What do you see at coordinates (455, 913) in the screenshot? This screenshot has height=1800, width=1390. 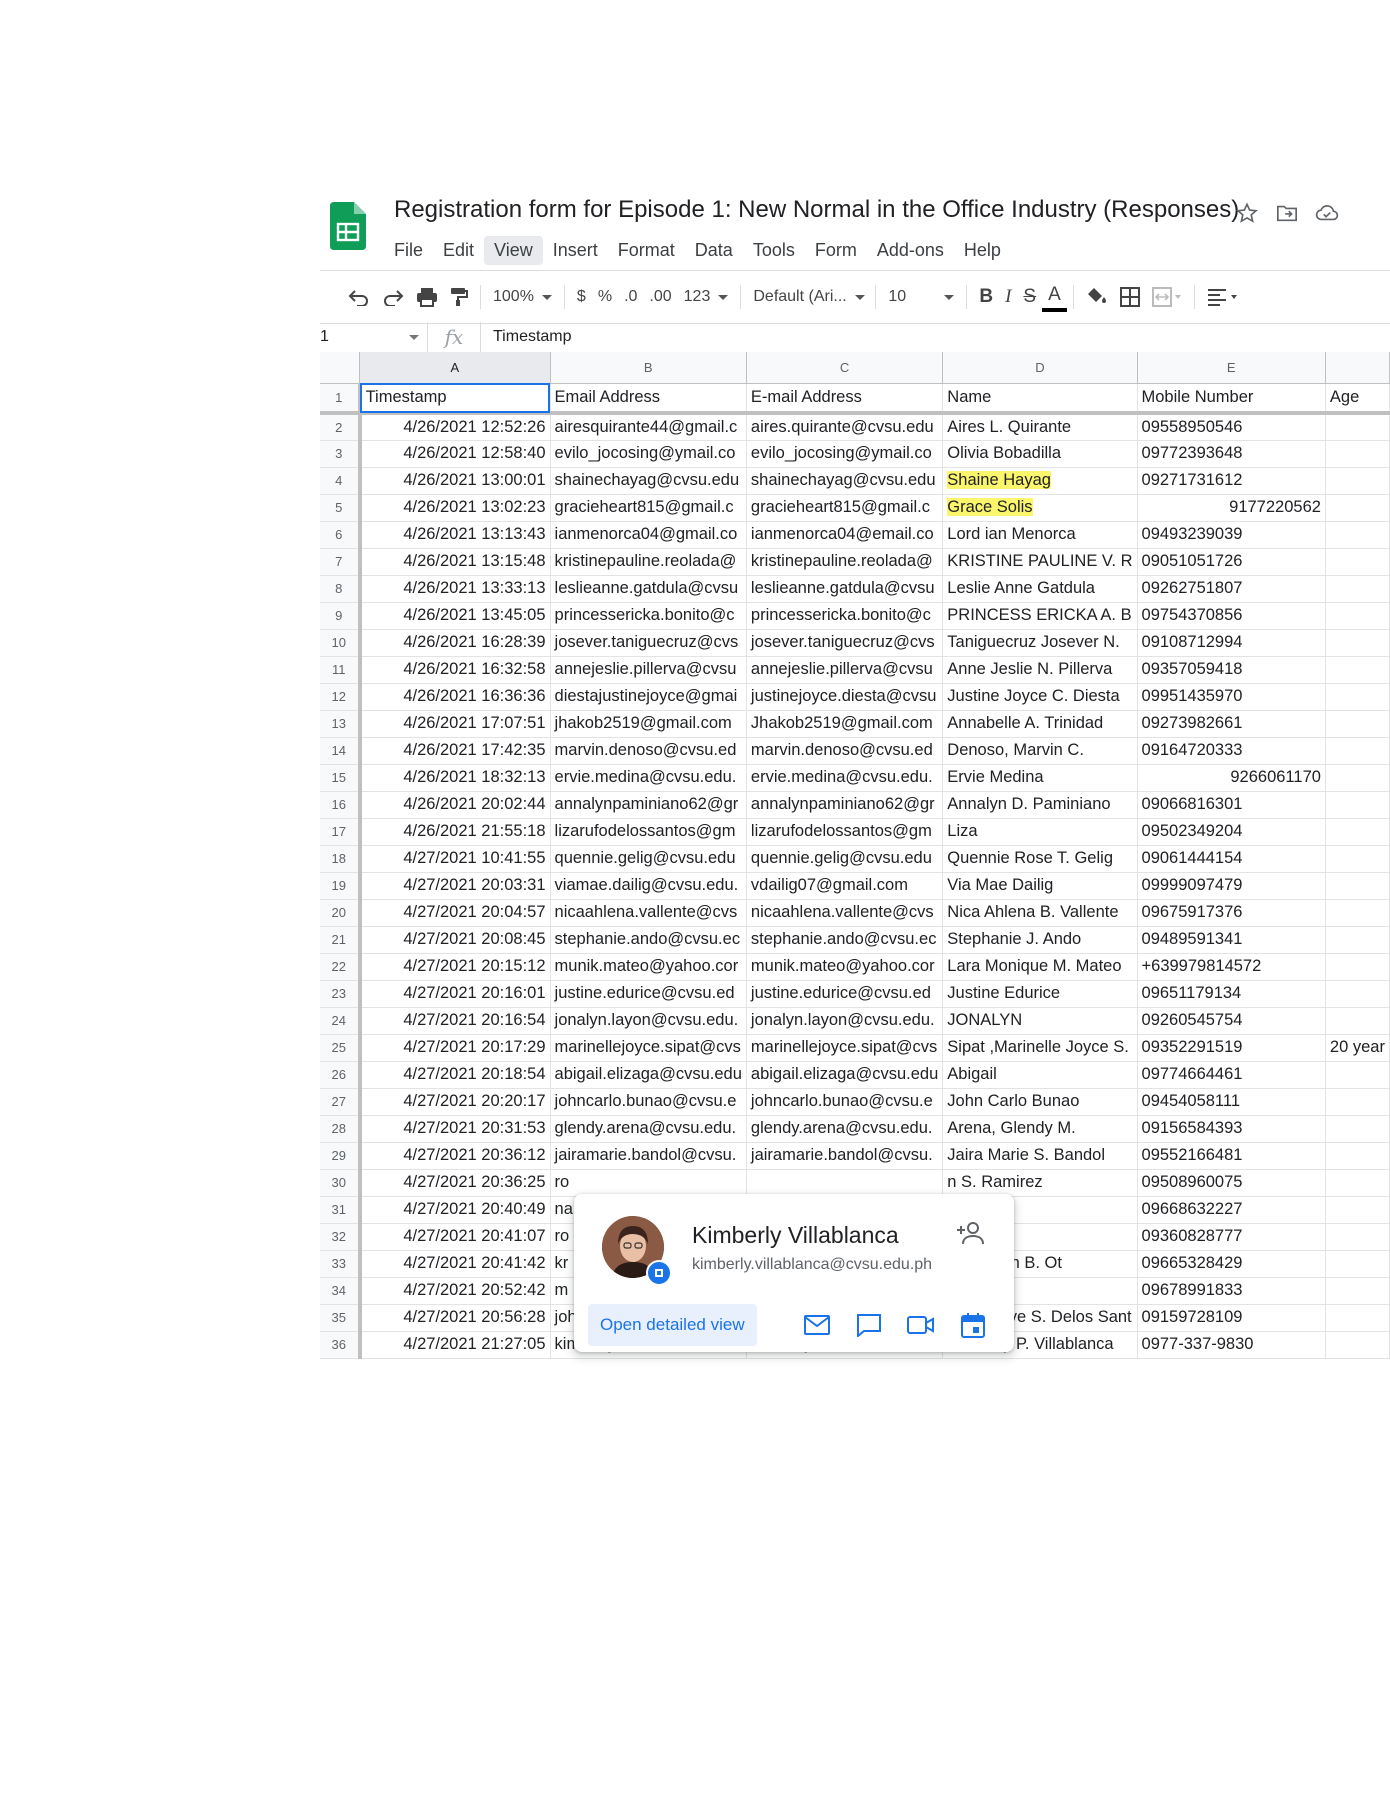 I see `cell: 4/27/2021 20:04:57` at bounding box center [455, 913].